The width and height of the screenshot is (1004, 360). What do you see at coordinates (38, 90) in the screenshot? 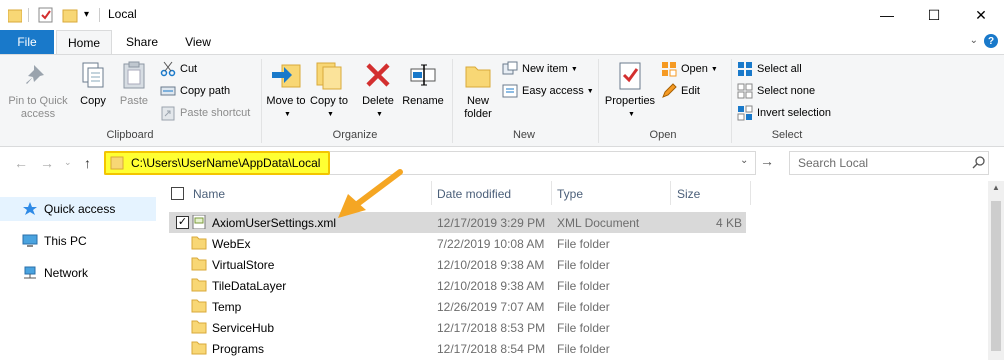
I see `pin-to-quick-access-button: Pin to Quick access` at bounding box center [38, 90].